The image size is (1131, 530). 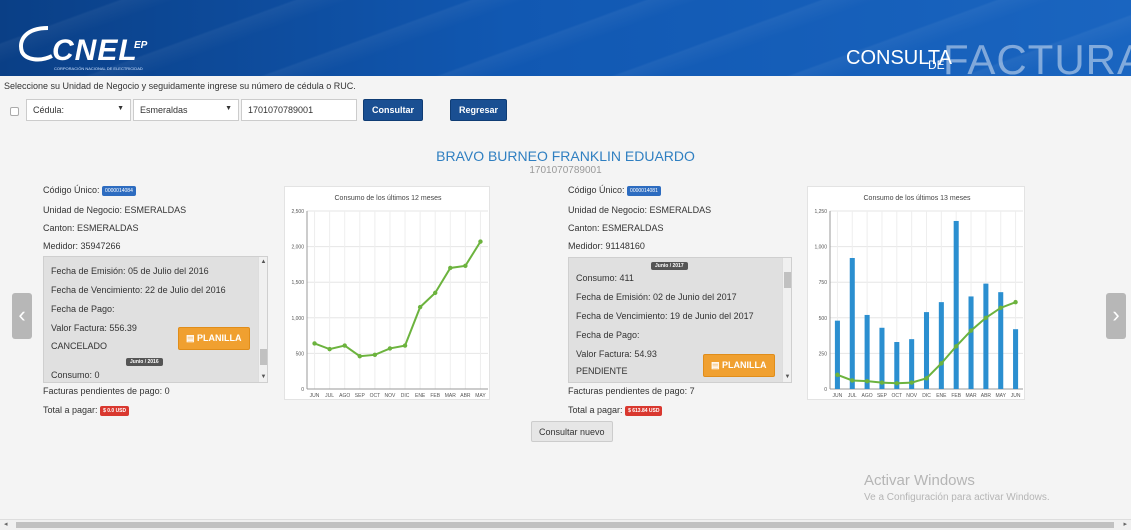 What do you see at coordinates (715, 365) in the screenshot?
I see `document-icon: ▤` at bounding box center [715, 365].